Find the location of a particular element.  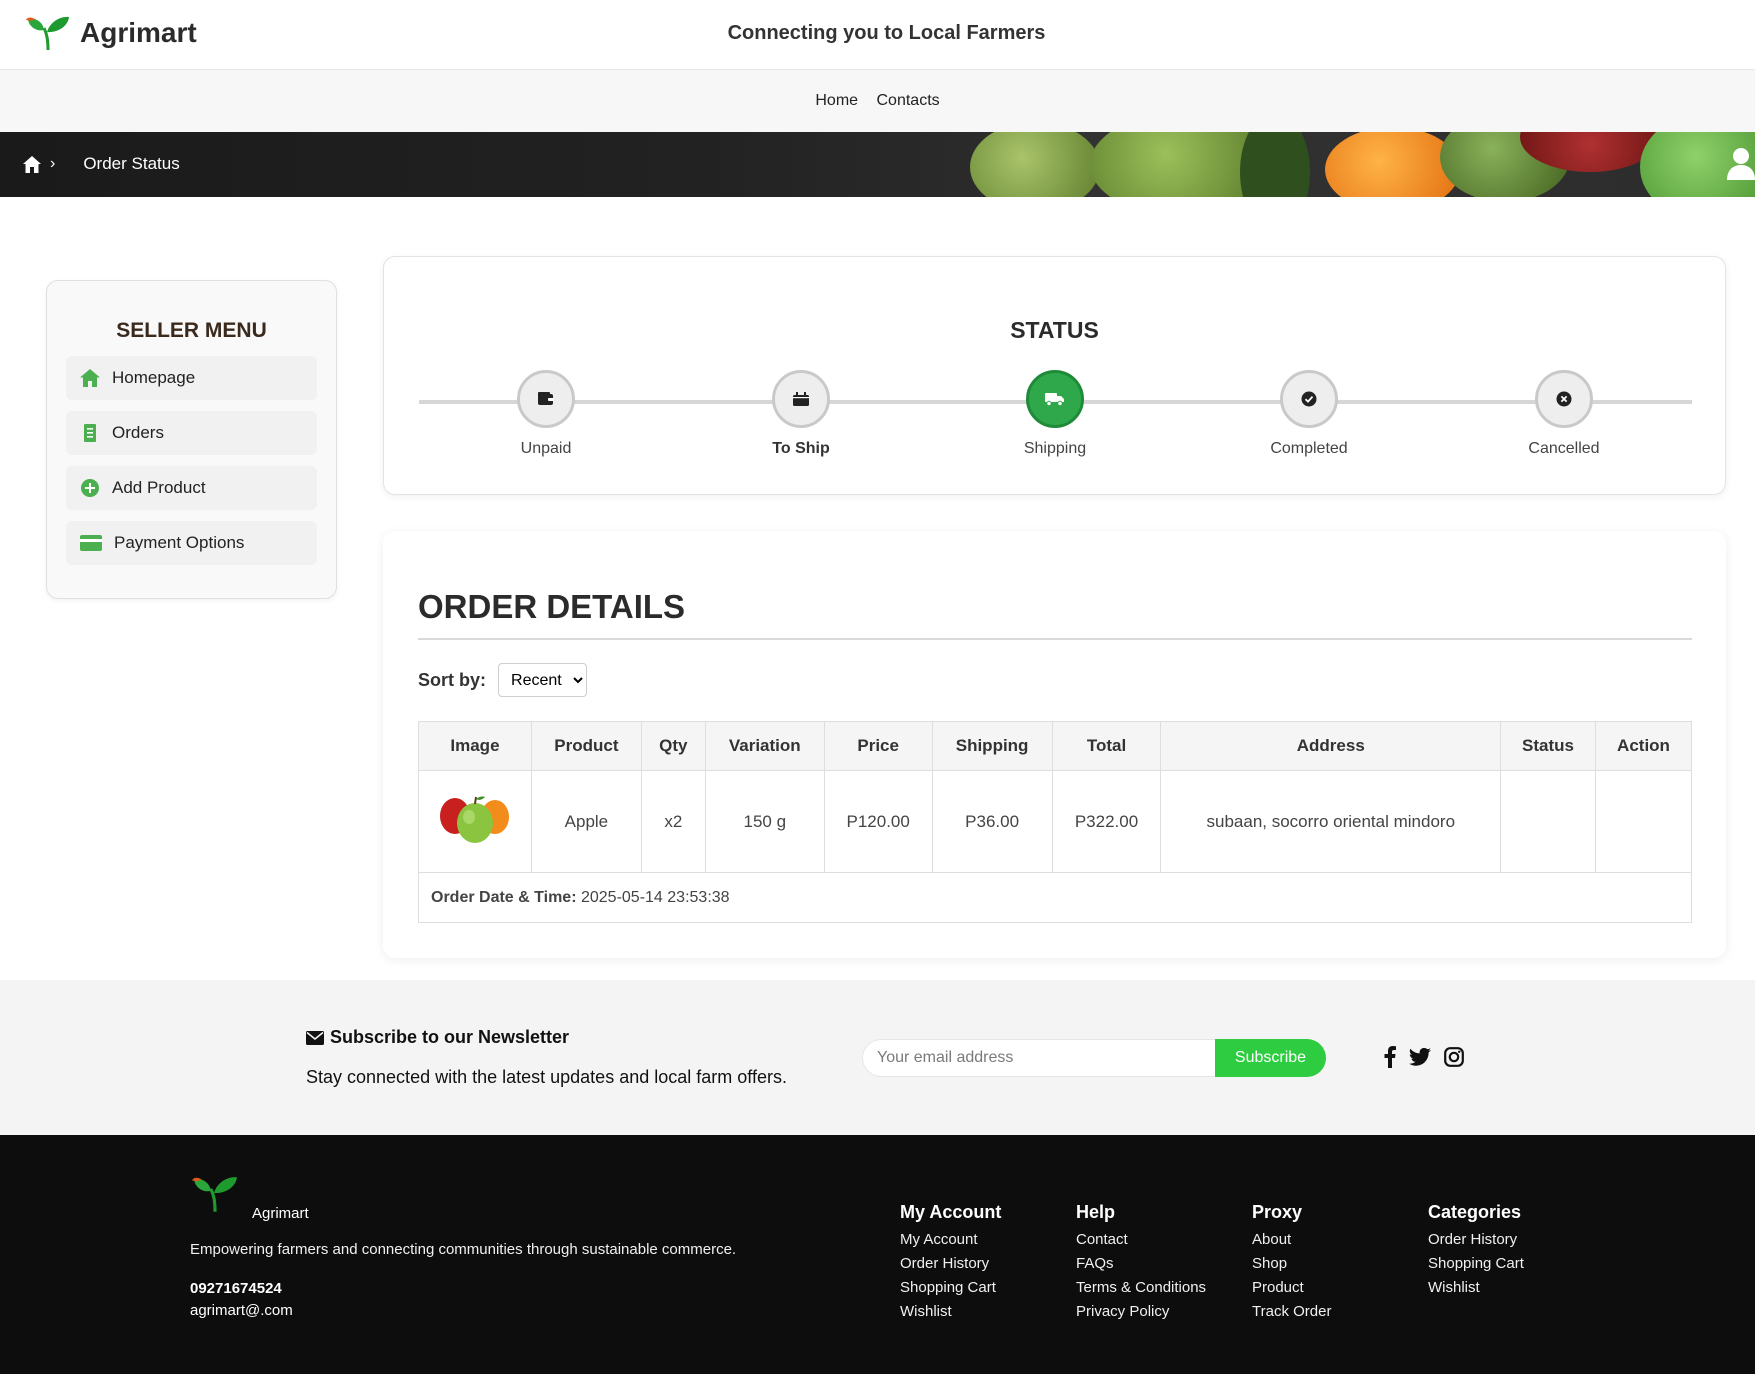

step-label: Cancelled is located at coordinates (1564, 448).